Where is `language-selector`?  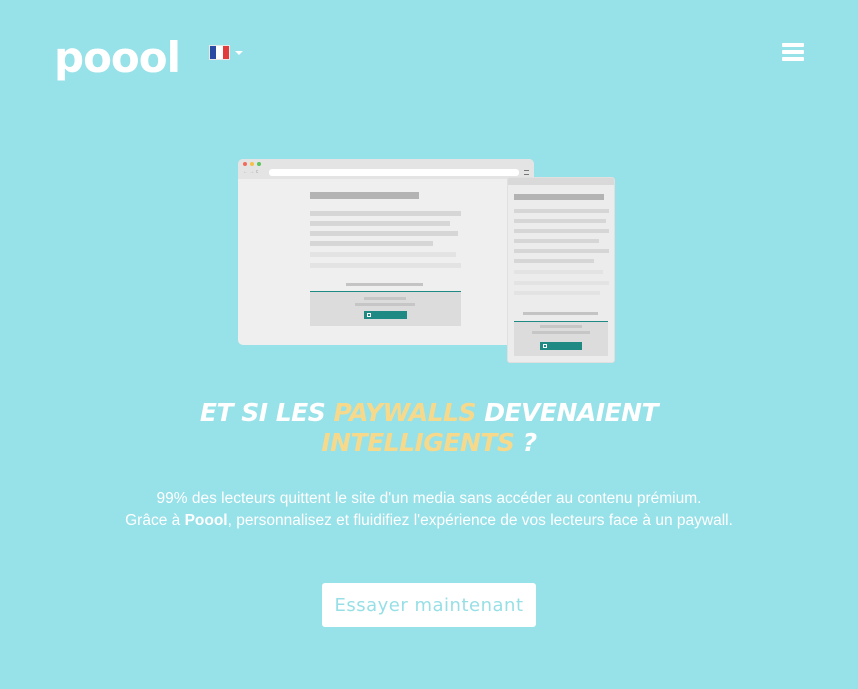
language-selector is located at coordinates (226, 52).